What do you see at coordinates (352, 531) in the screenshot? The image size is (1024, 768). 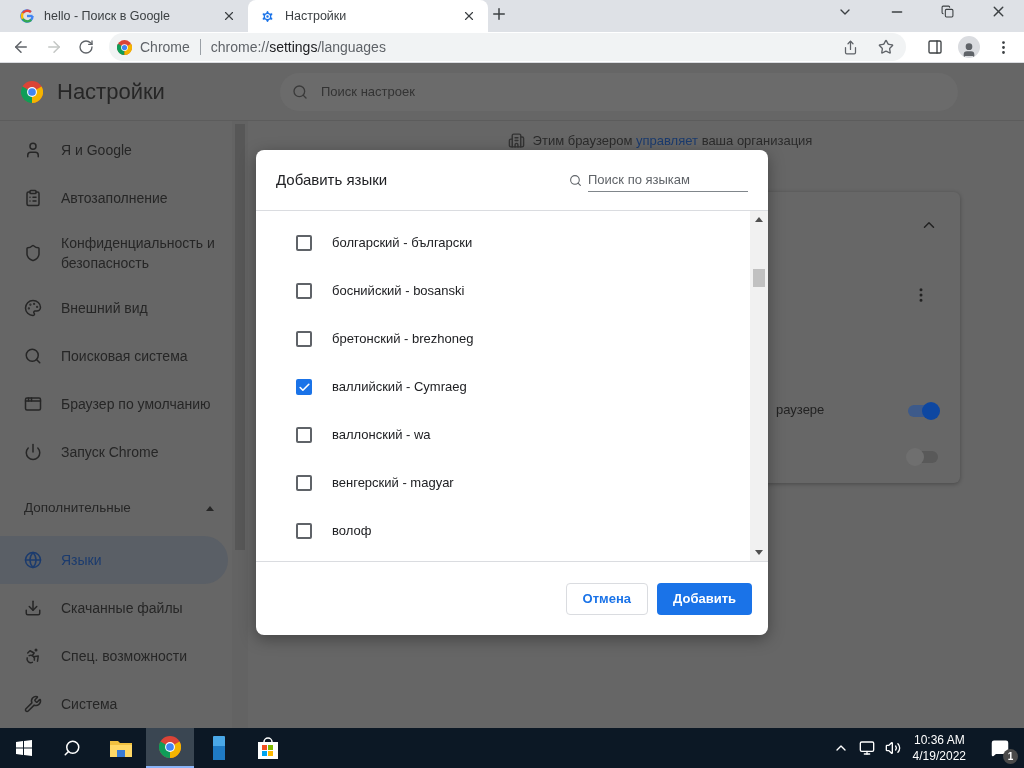 I see `language-label: волоф` at bounding box center [352, 531].